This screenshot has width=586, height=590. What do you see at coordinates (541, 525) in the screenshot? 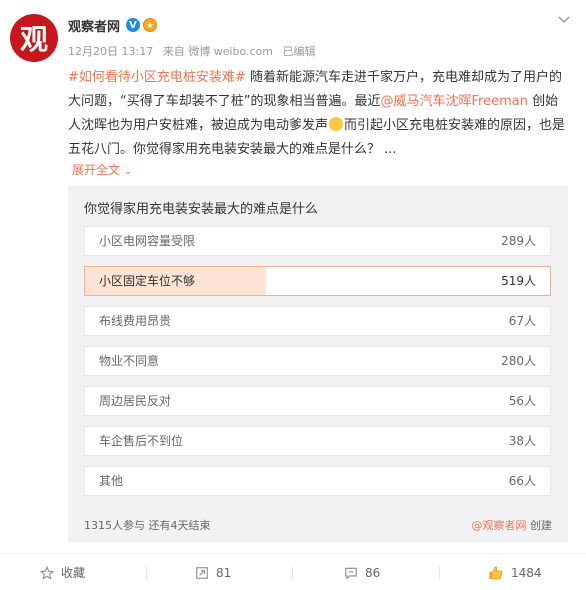
I see `poll-creator-suffix: 创建` at bounding box center [541, 525].